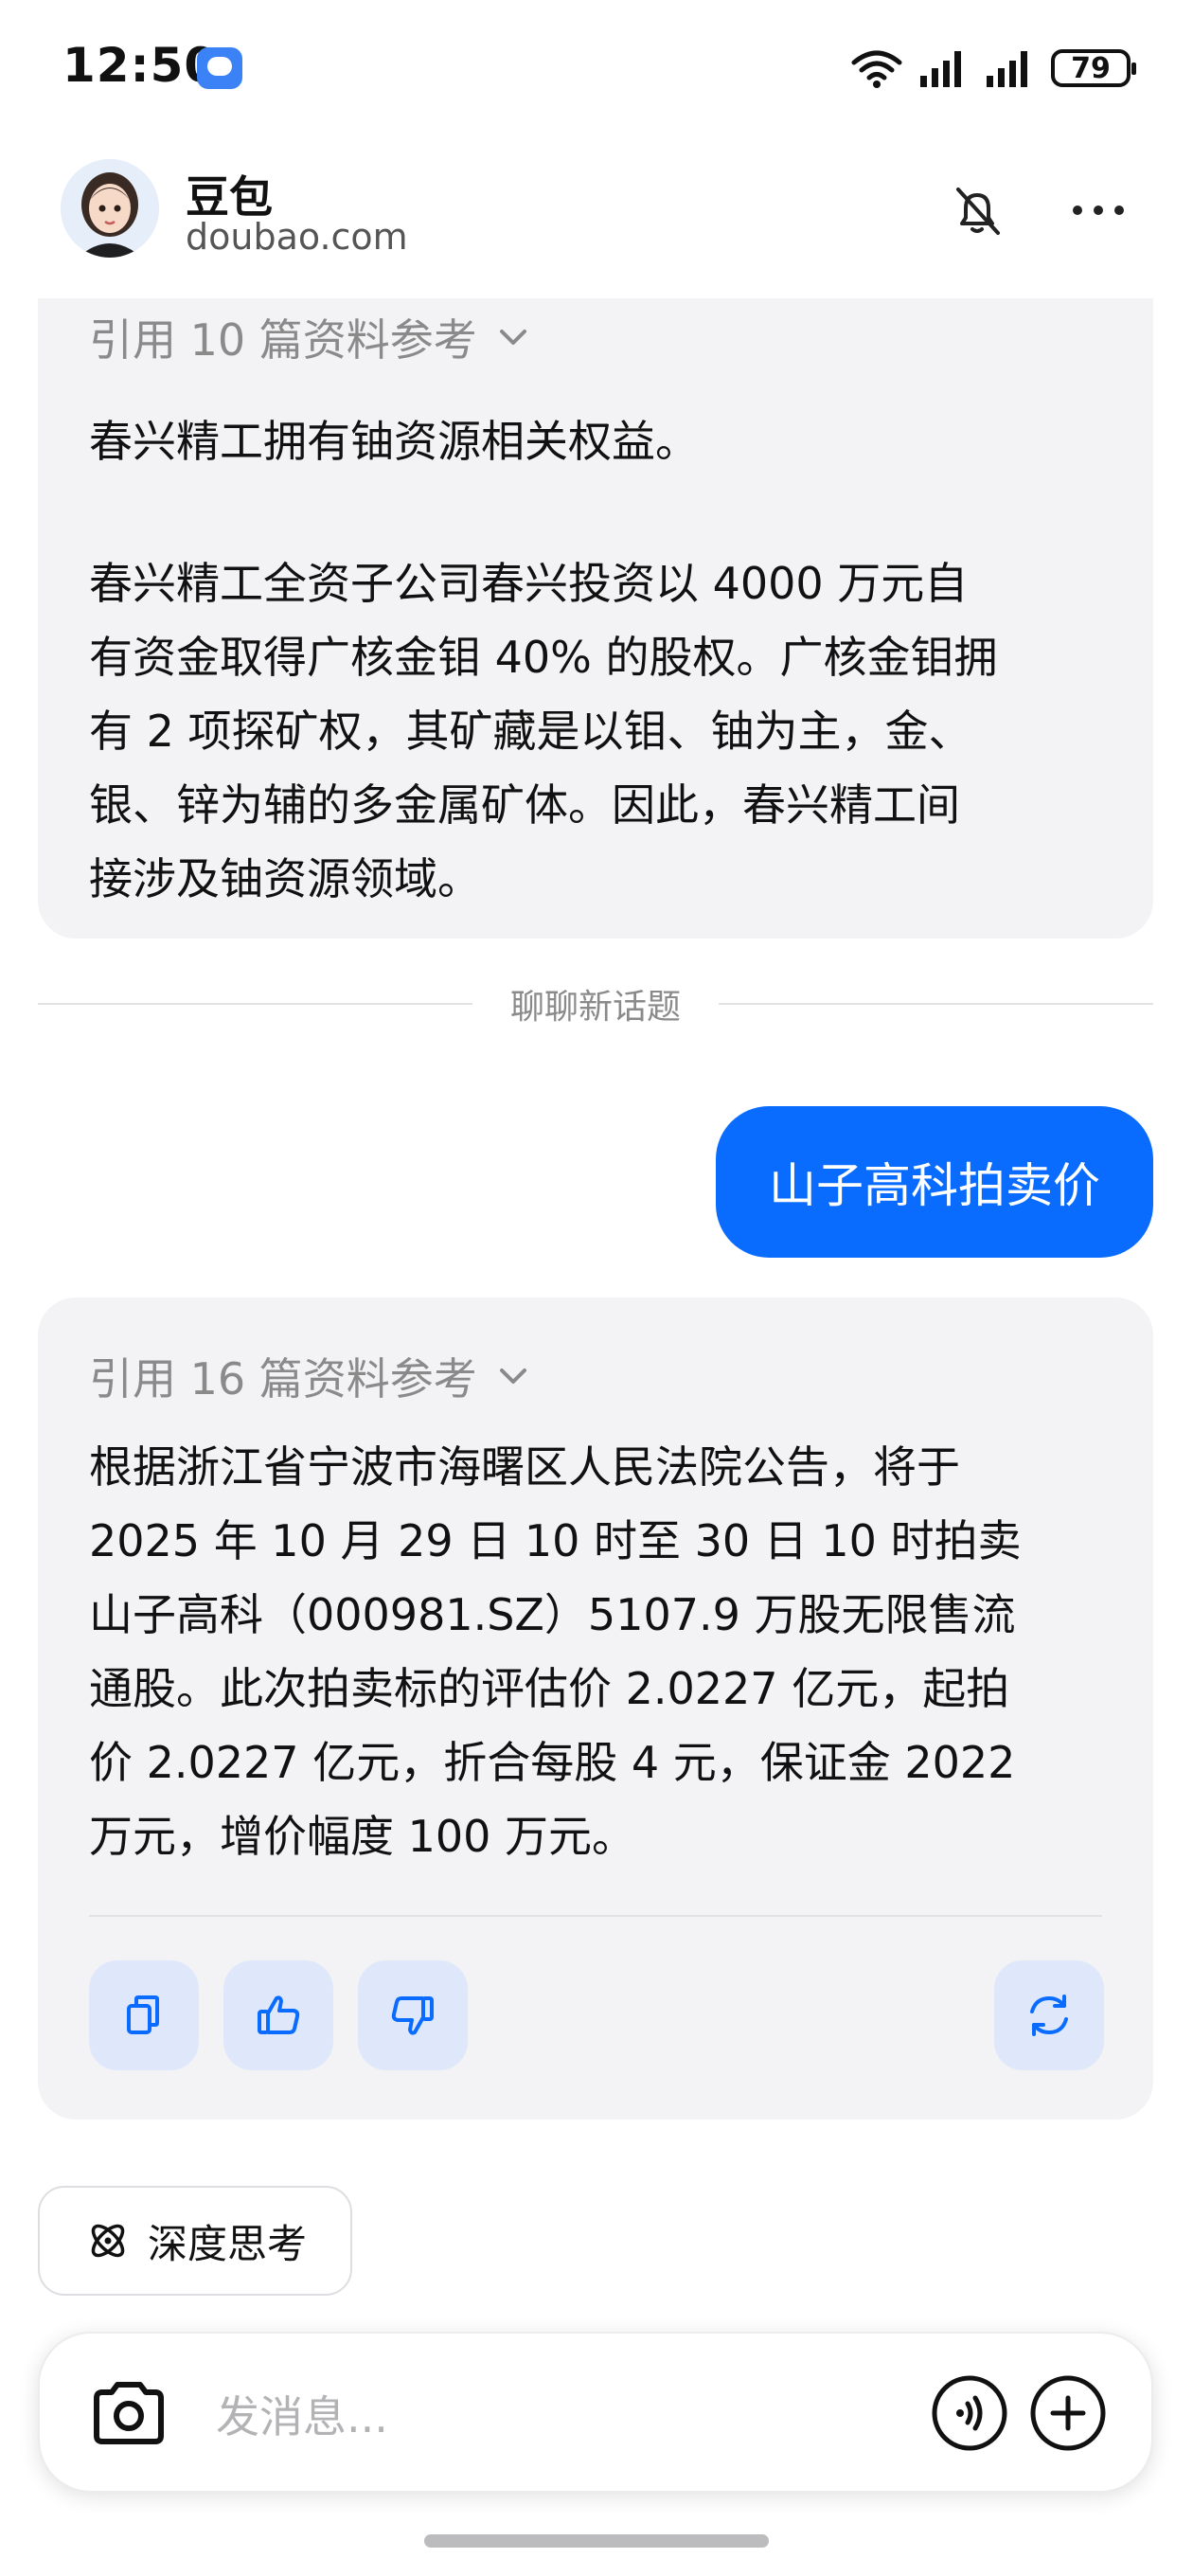 This screenshot has width=1193, height=2576. Describe the element at coordinates (596, 71) in the screenshot. I see `status-bar: 12:50 79` at that location.